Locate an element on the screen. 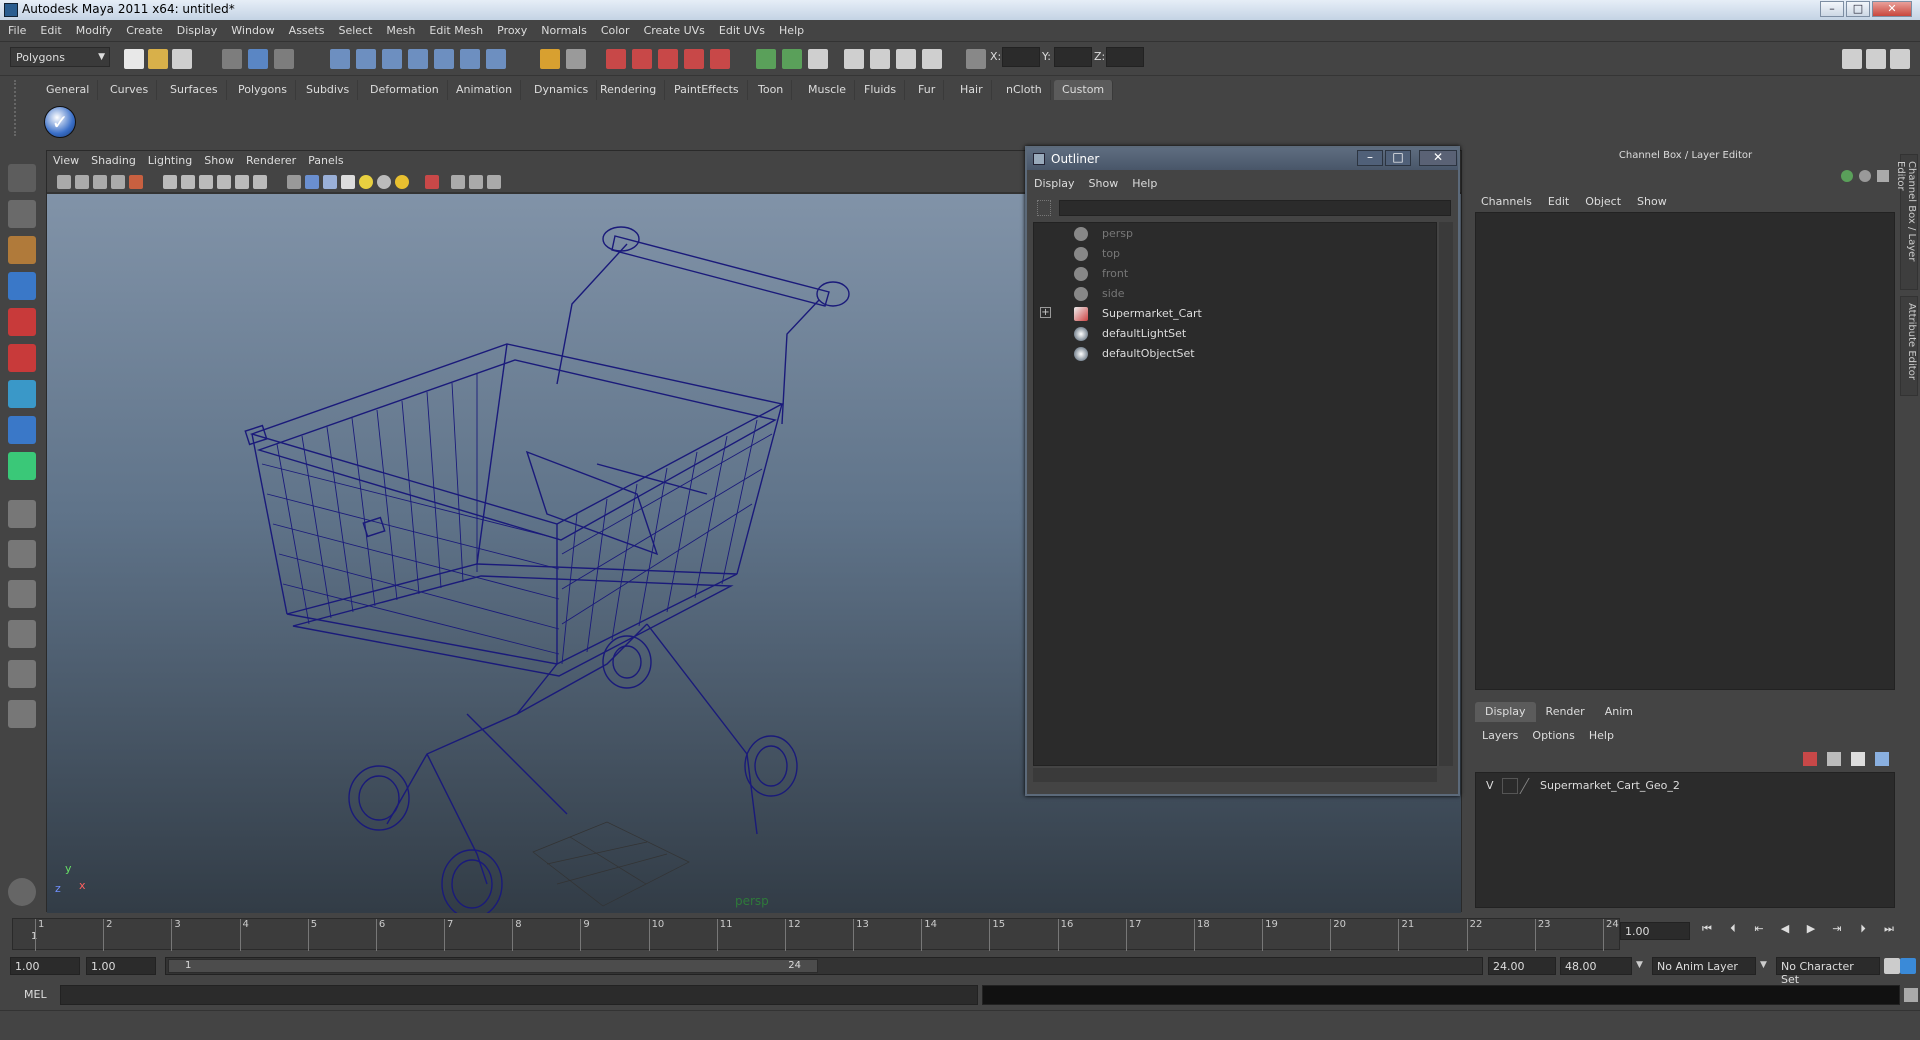 This screenshot has width=1920, height=1040. new-layer-selected-icon is located at coordinates (1810, 759).